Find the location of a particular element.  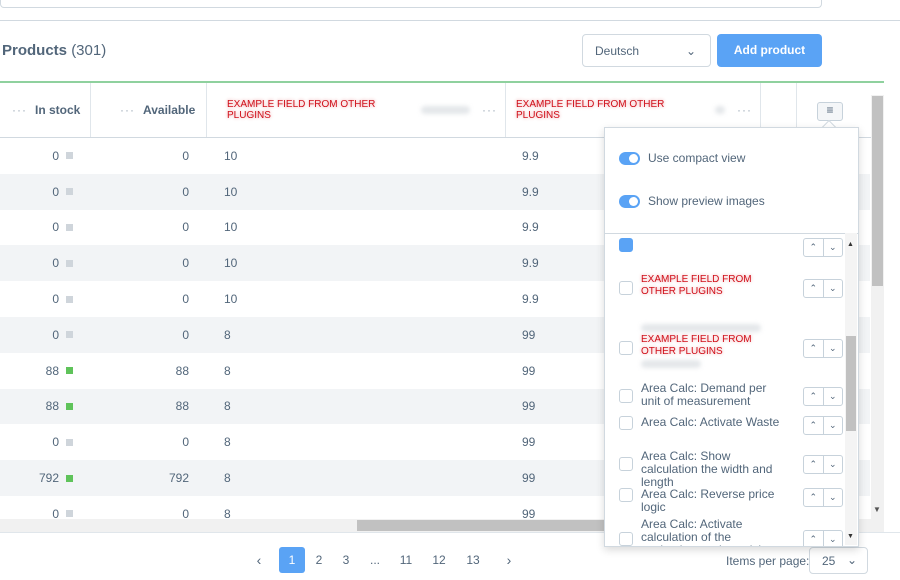

cell-in-stock: 792 is located at coordinates (36, 478).